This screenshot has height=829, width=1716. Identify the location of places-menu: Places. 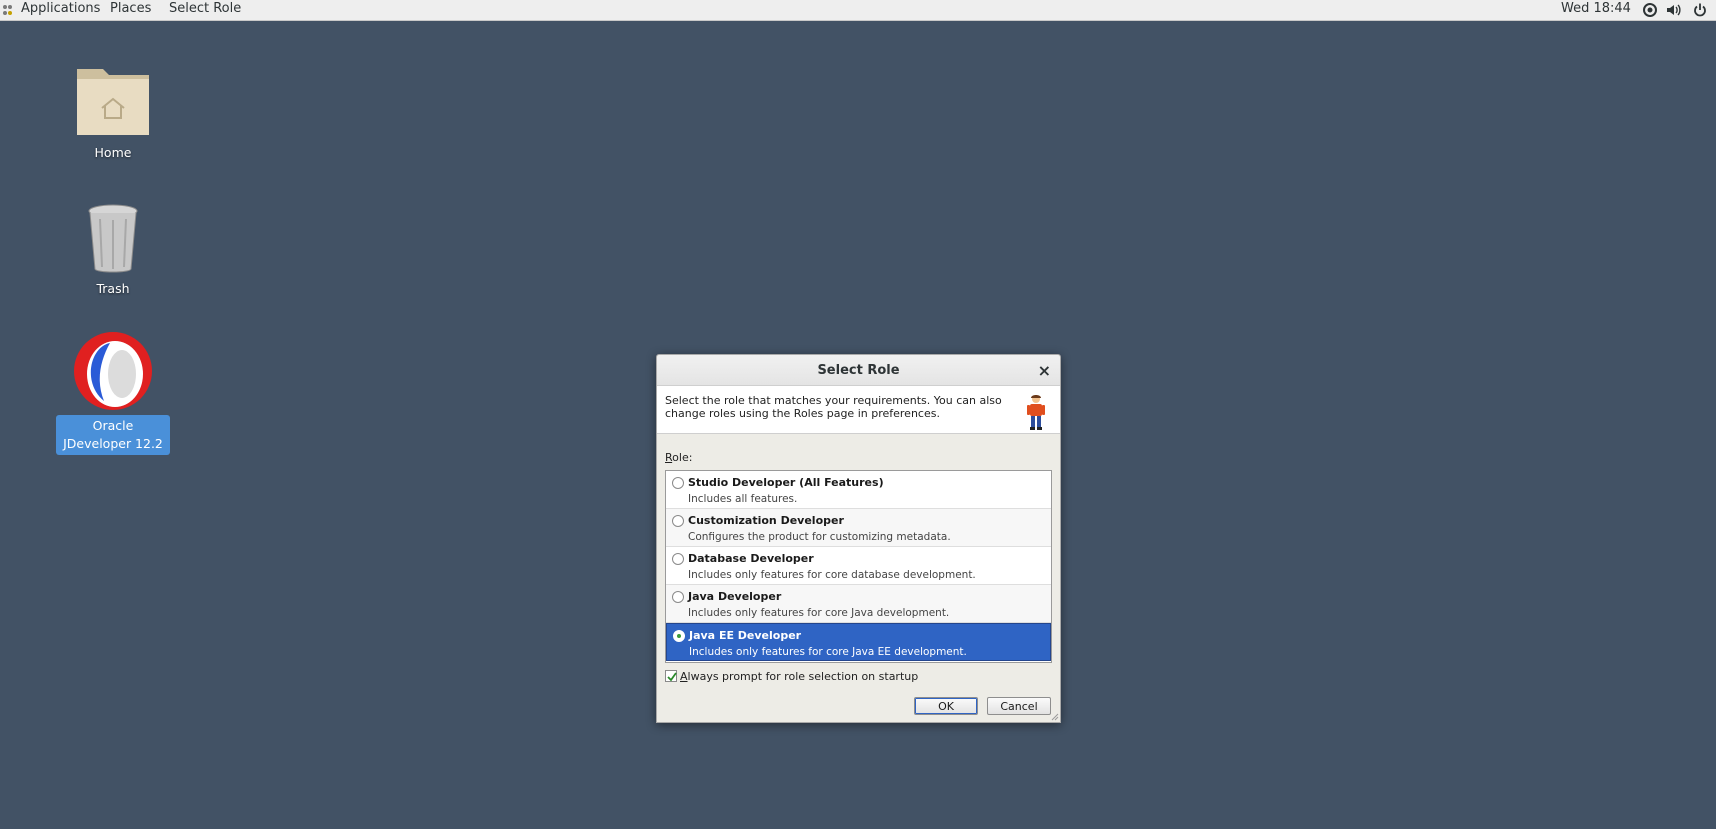
(130, 10).